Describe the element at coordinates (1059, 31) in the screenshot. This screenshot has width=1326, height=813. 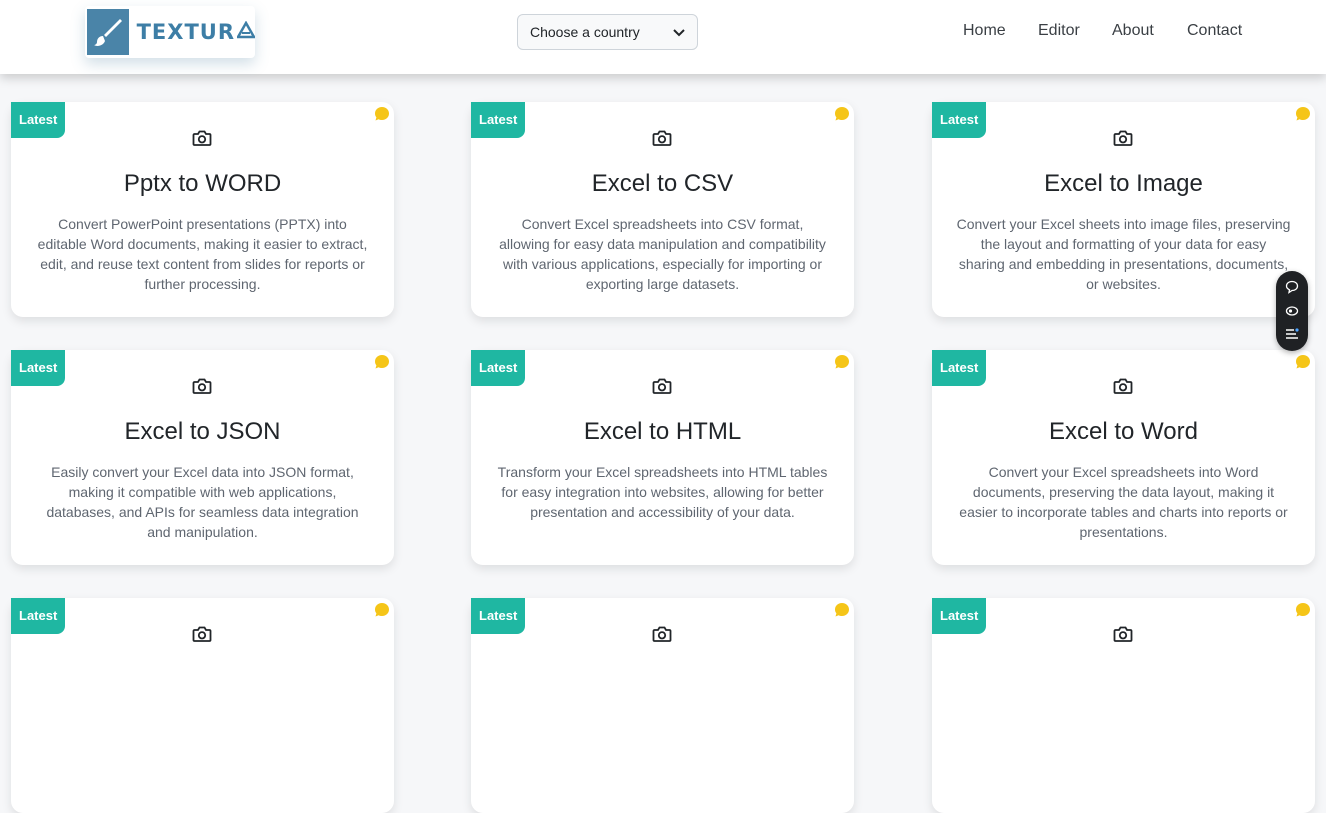
I see `nav-editor: Editor` at that location.